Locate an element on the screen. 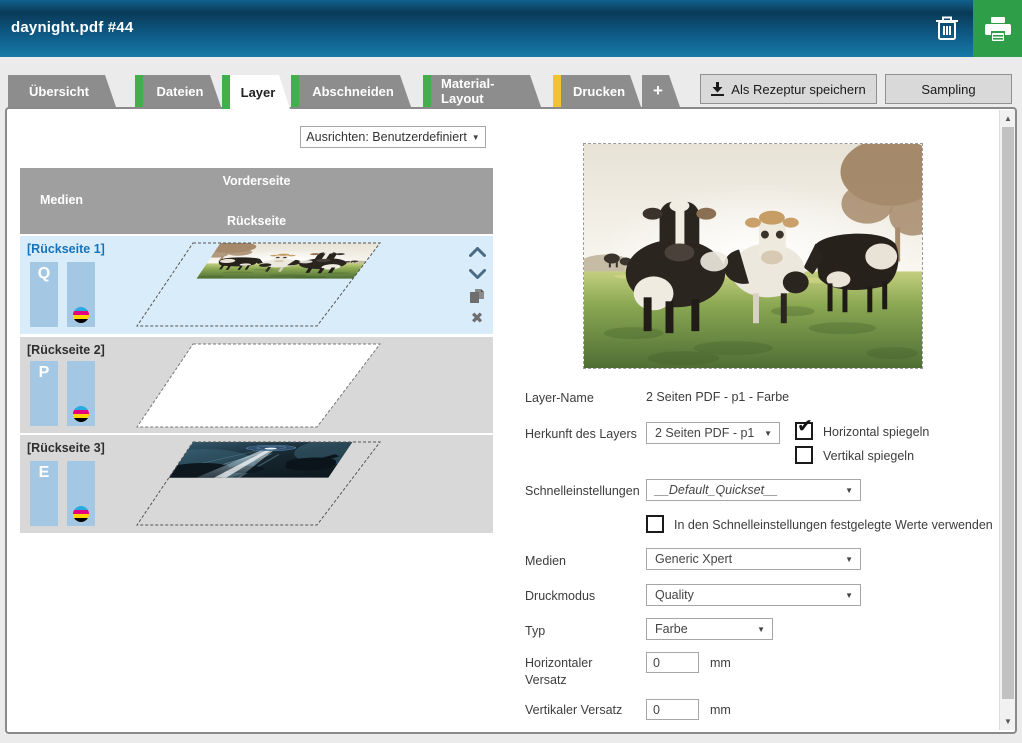  layer-row-rueckseite-1: [Rückseite 1] Q ✖ is located at coordinates (256, 285).